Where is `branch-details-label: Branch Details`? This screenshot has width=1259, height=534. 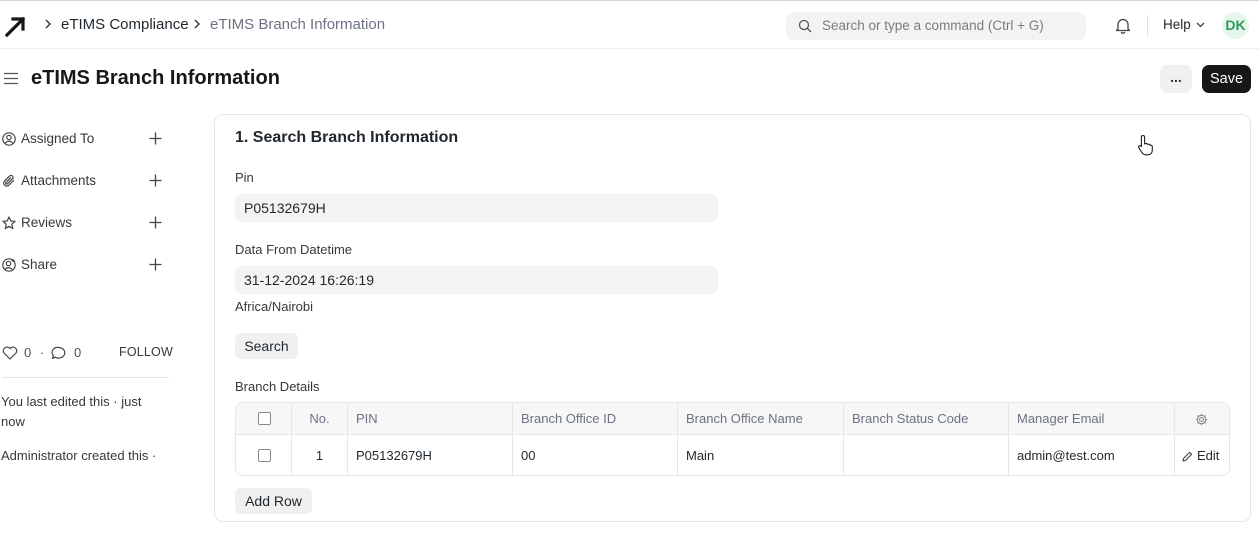 branch-details-label: Branch Details is located at coordinates (277, 386).